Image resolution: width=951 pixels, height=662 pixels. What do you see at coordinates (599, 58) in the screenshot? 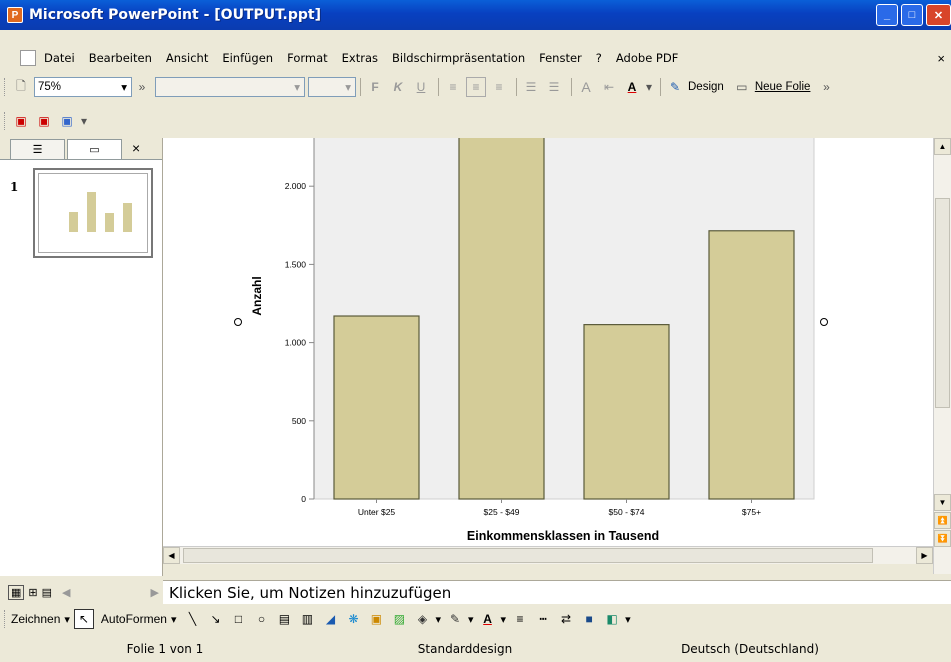
I see `menu-help: ?` at bounding box center [599, 58].